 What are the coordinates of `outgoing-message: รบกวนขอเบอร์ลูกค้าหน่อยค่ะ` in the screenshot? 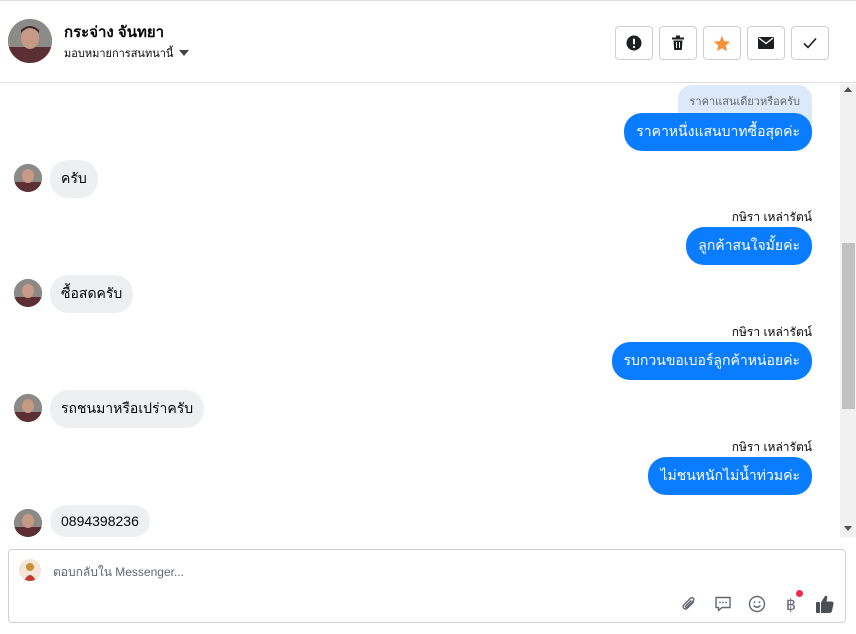 It's located at (711, 361).